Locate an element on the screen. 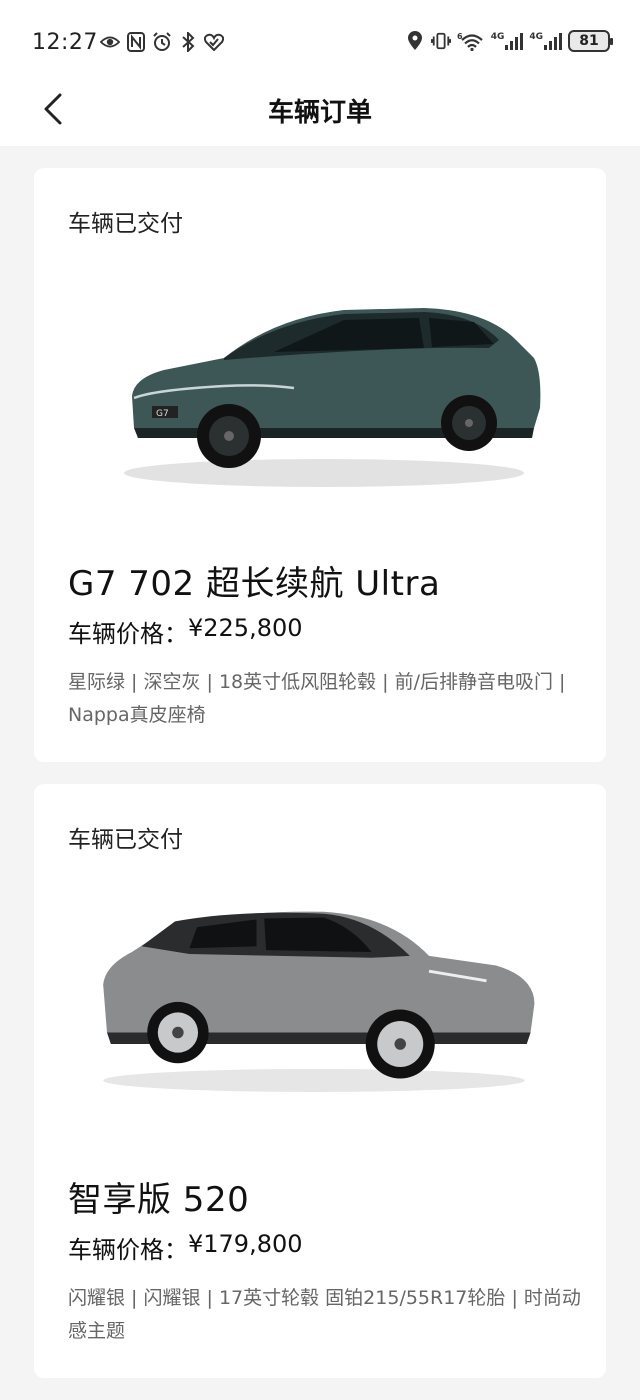 This screenshot has height=1400, width=640. page-header: 车辆订单 is located at coordinates (320, 113).